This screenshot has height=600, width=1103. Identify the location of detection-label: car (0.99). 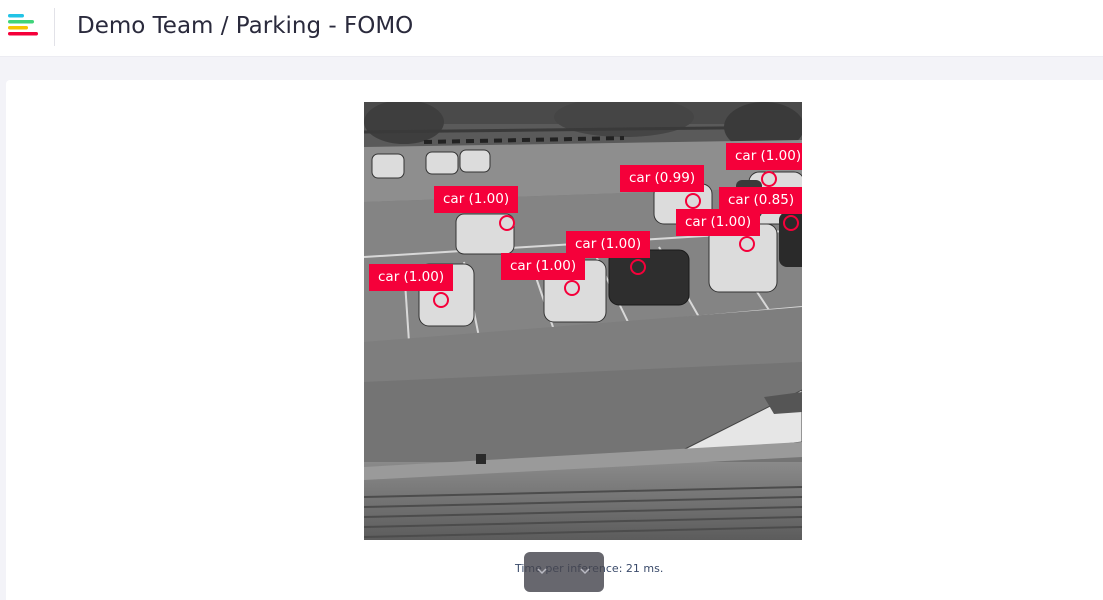
(662, 178).